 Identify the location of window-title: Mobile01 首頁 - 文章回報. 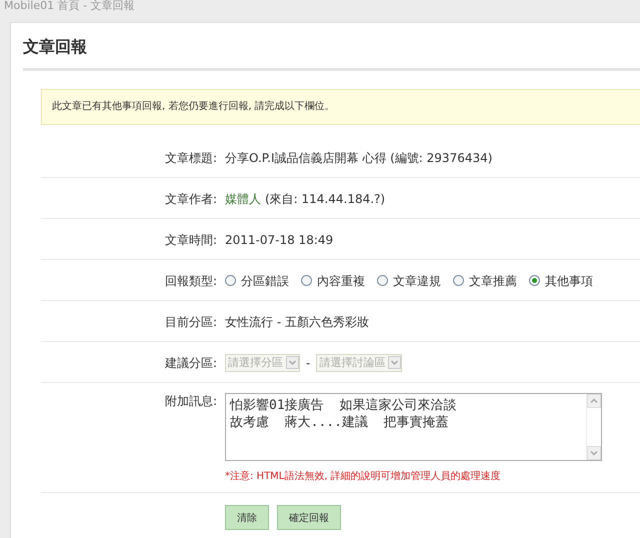
(69, 6).